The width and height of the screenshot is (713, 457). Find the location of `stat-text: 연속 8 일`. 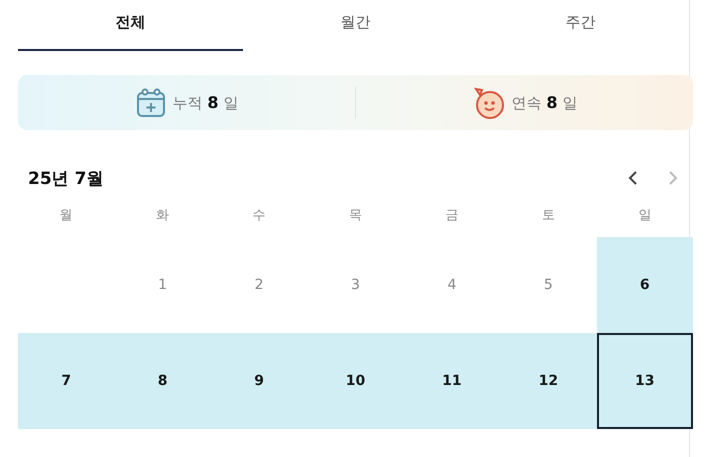

stat-text: 연속 8 일 is located at coordinates (545, 102).